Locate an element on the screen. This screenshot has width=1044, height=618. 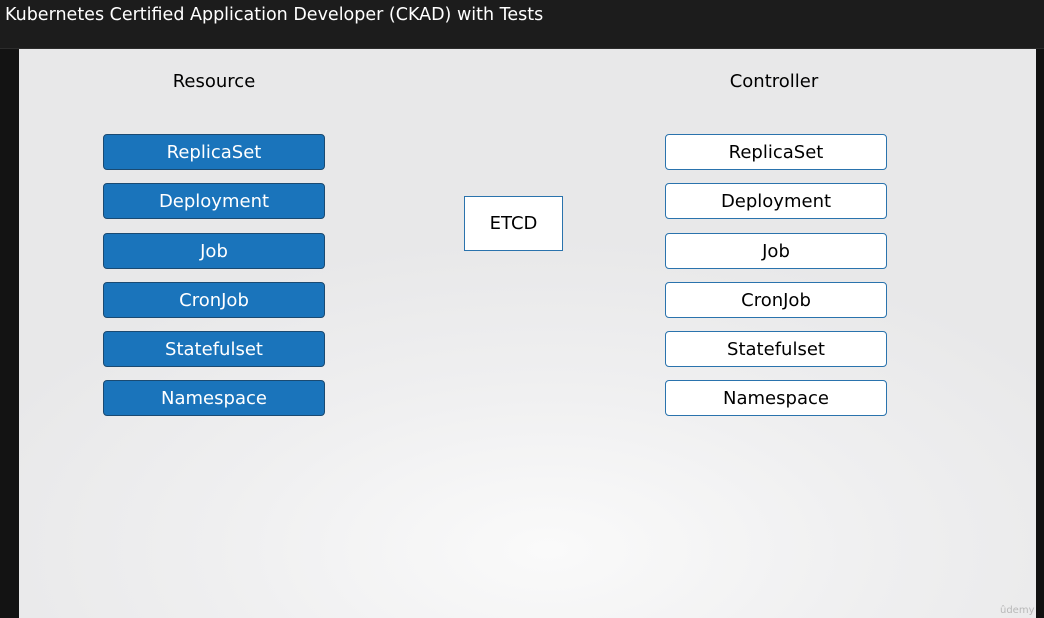
controller-box-job: Job is located at coordinates (776, 251).